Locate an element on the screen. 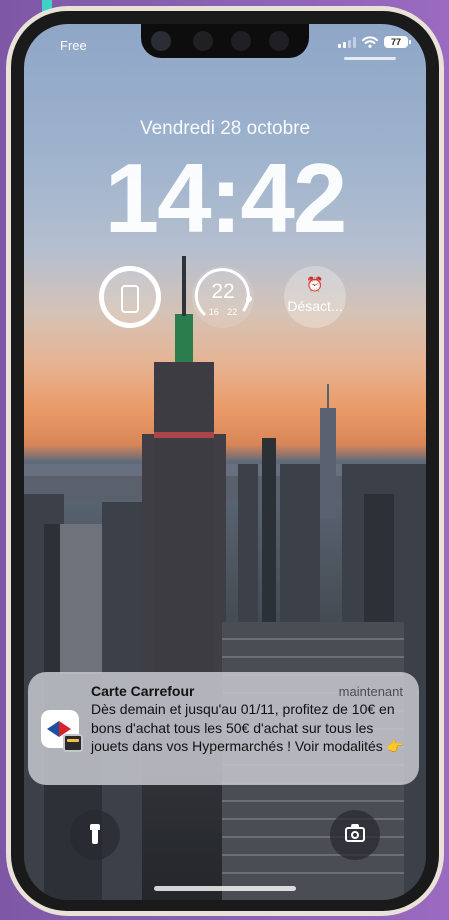  notification-app-name: Carte Carrefour is located at coordinates (143, 691).